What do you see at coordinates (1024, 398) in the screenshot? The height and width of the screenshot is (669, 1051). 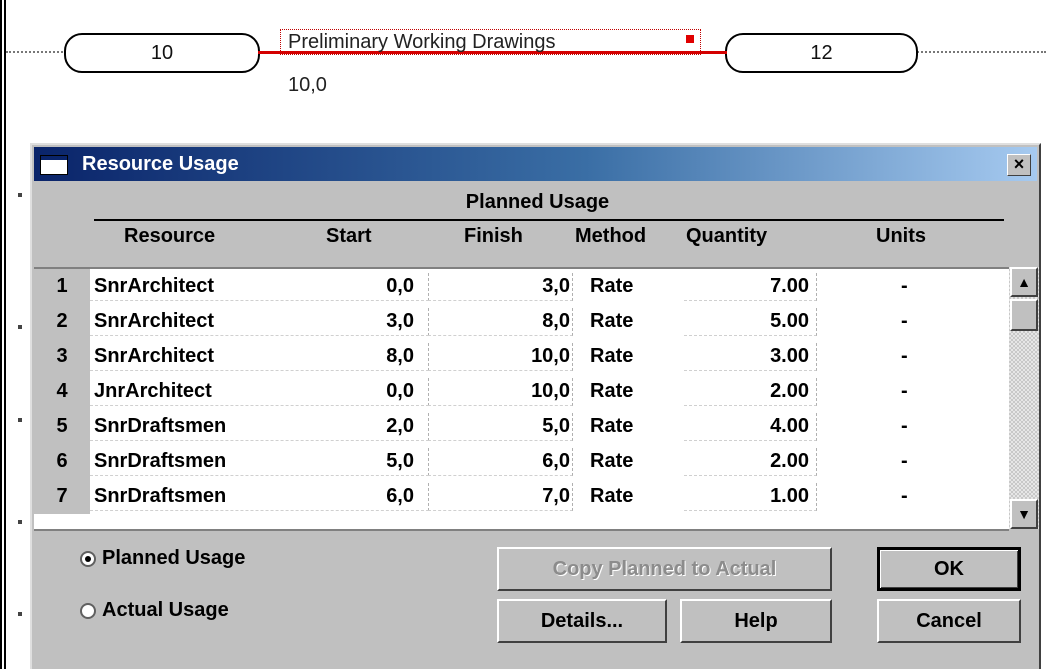 I see `vertical-scrollbar: ▲ ▼` at bounding box center [1024, 398].